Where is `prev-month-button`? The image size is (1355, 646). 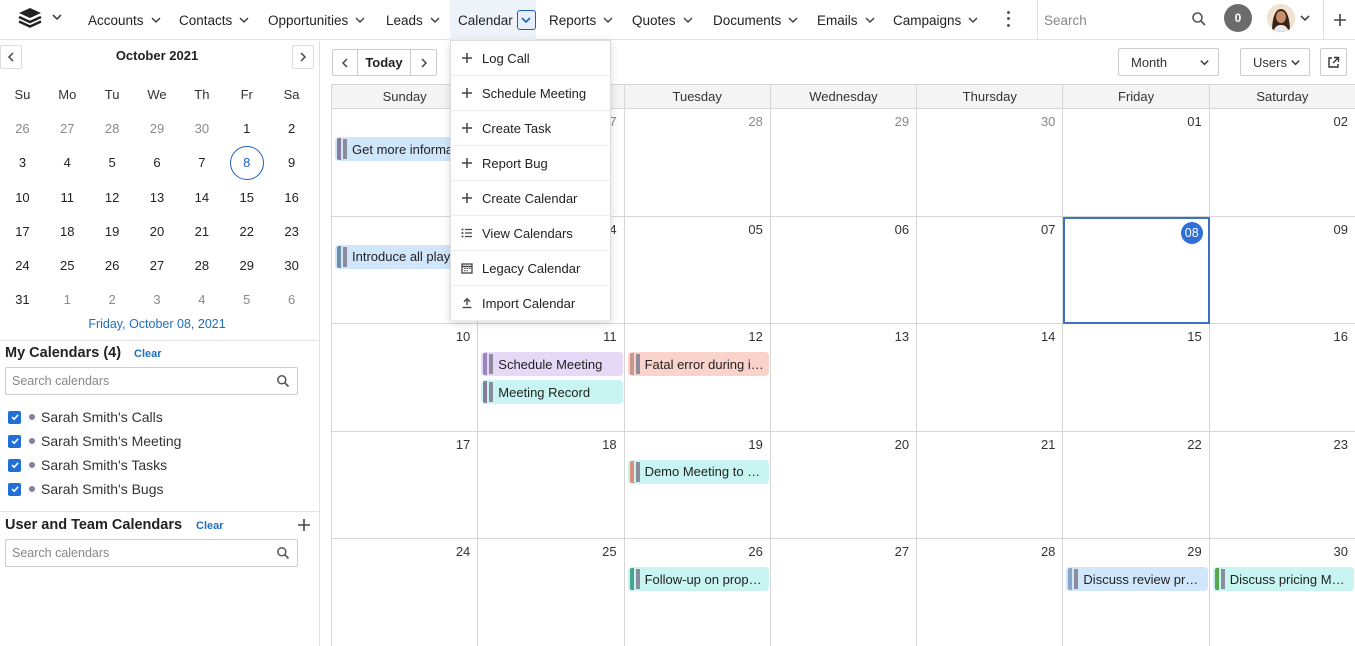 prev-month-button is located at coordinates (345, 62).